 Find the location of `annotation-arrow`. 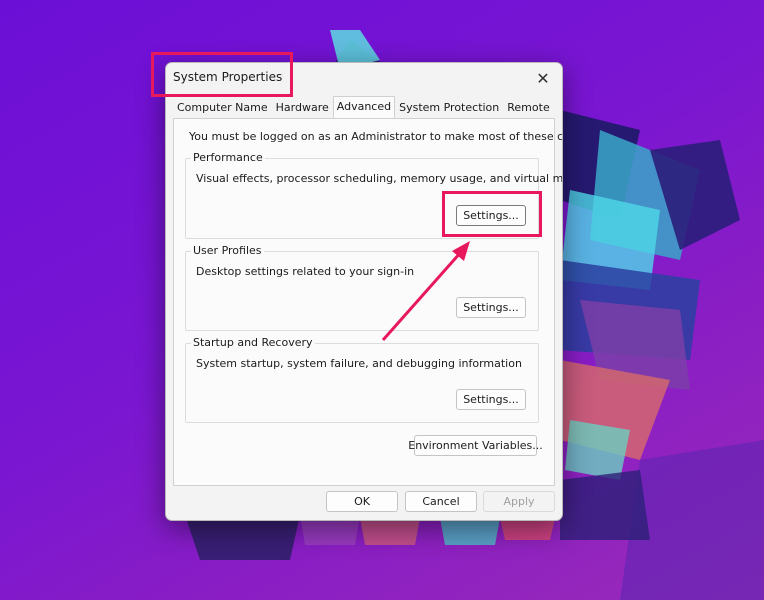

annotation-arrow is located at coordinates (425, 291).